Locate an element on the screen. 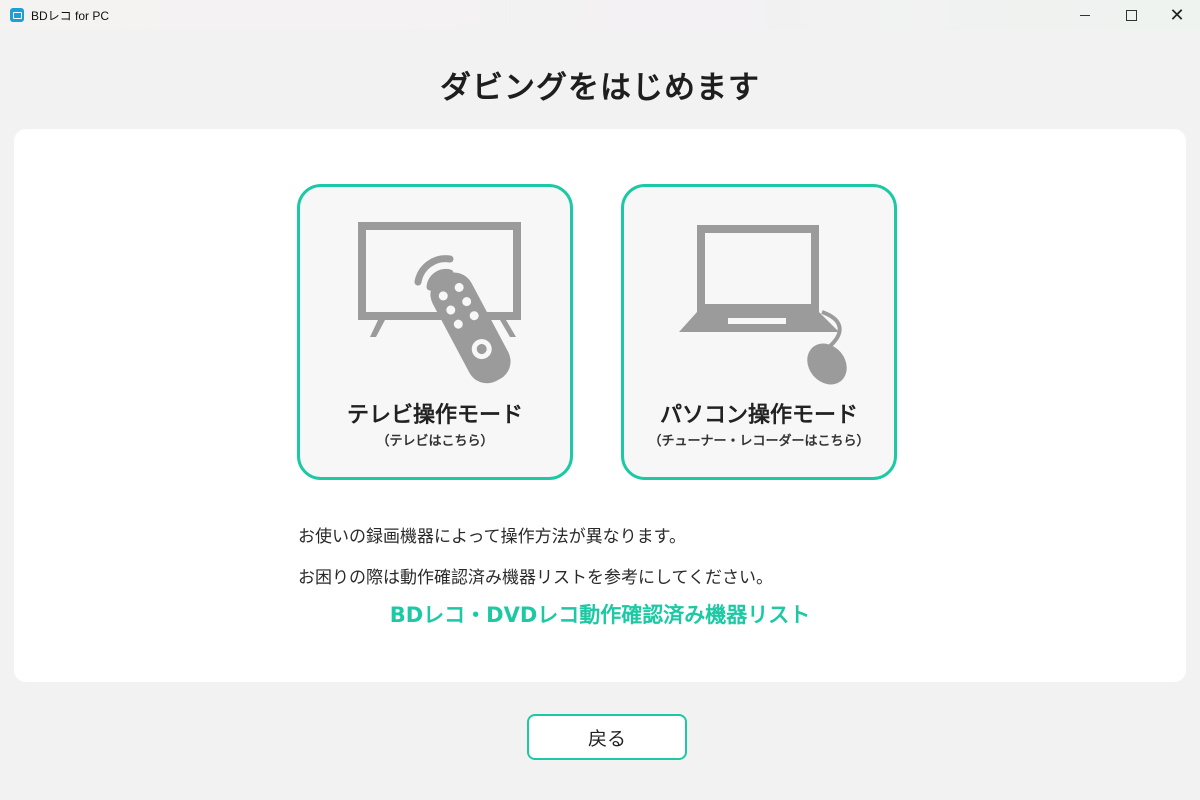 The height and width of the screenshot is (800, 1200). app-icon is located at coordinates (17, 15).